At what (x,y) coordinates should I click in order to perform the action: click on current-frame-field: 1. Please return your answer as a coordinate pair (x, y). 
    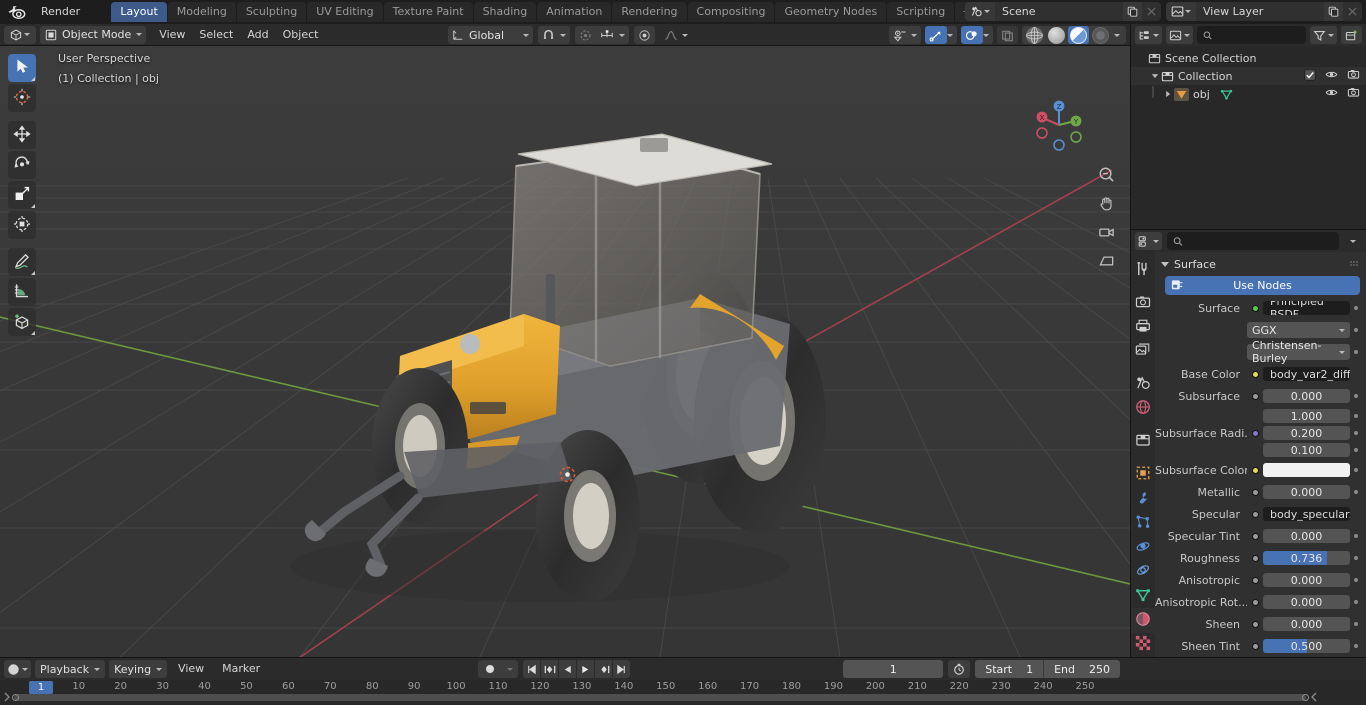
    Looking at the image, I should click on (893, 669).